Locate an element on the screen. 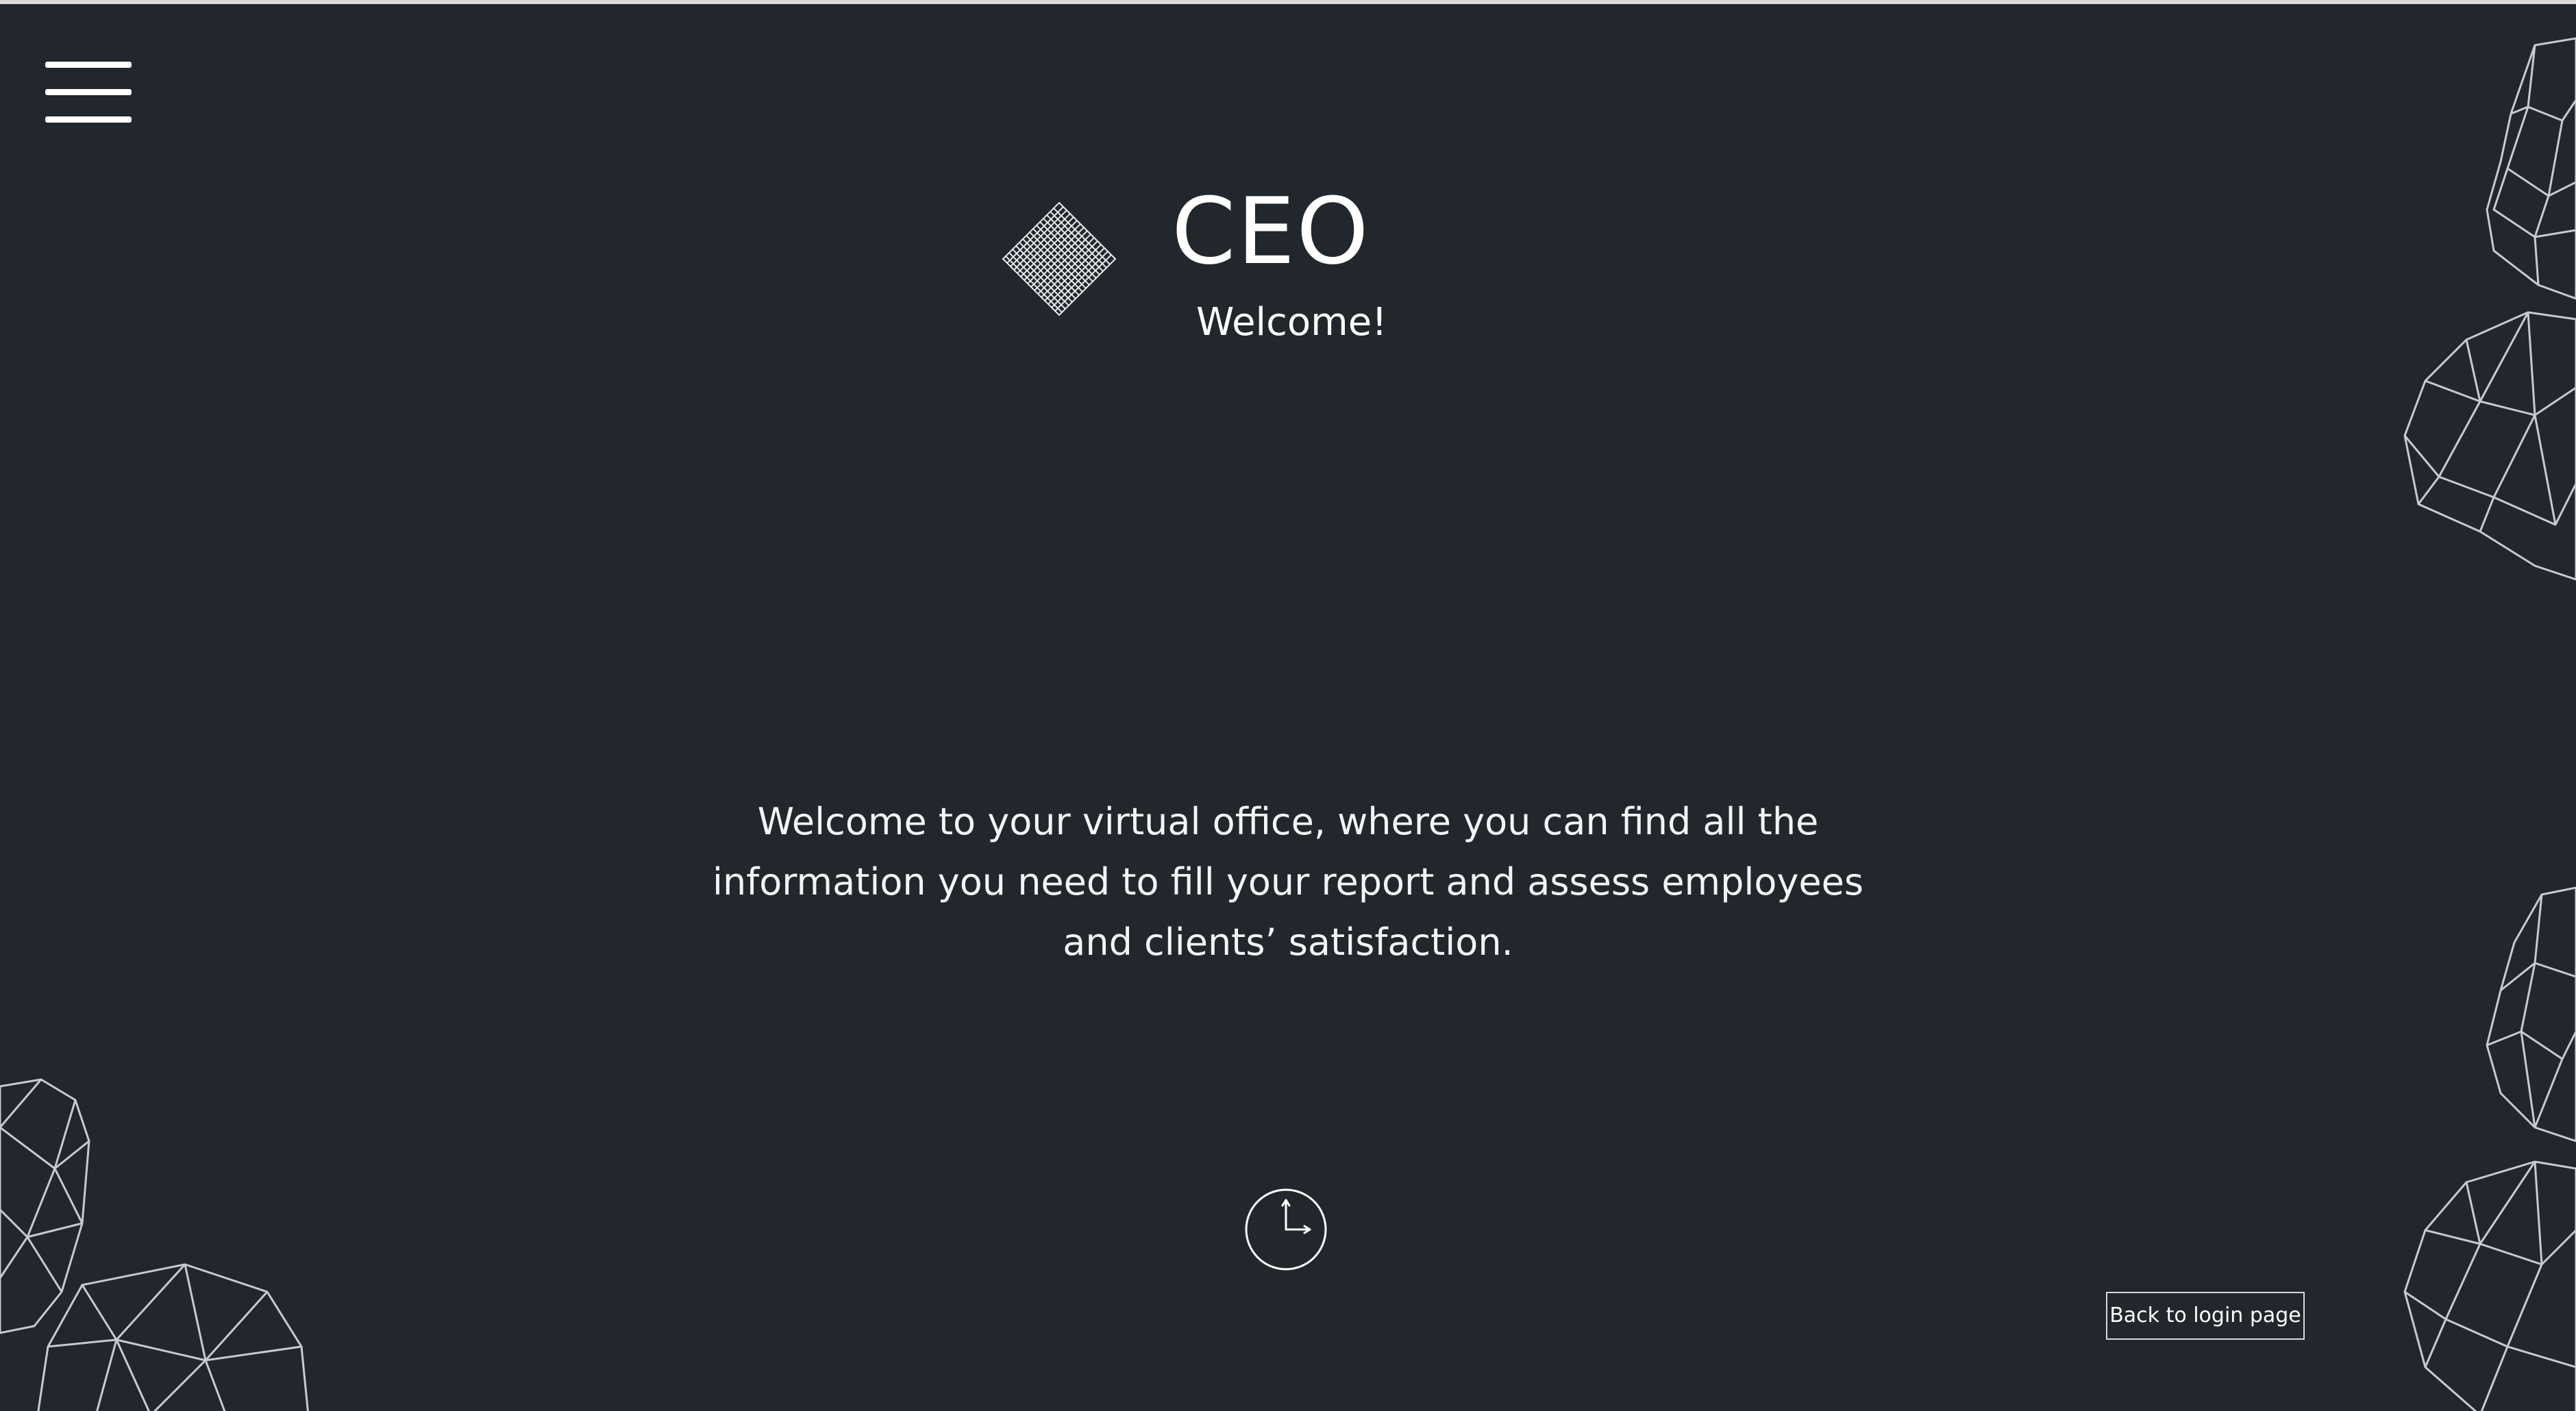  clock-icon is located at coordinates (1286, 1230).